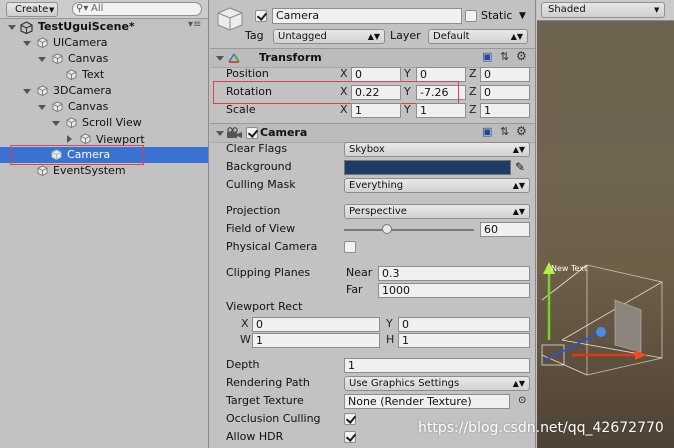  I want to click on clear-flags-dropdown: Skybox ▲▼, so click(437, 149).